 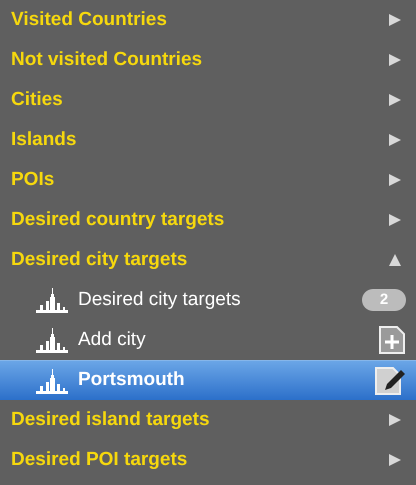 I want to click on group-label: Visited Countries, so click(x=89, y=20).